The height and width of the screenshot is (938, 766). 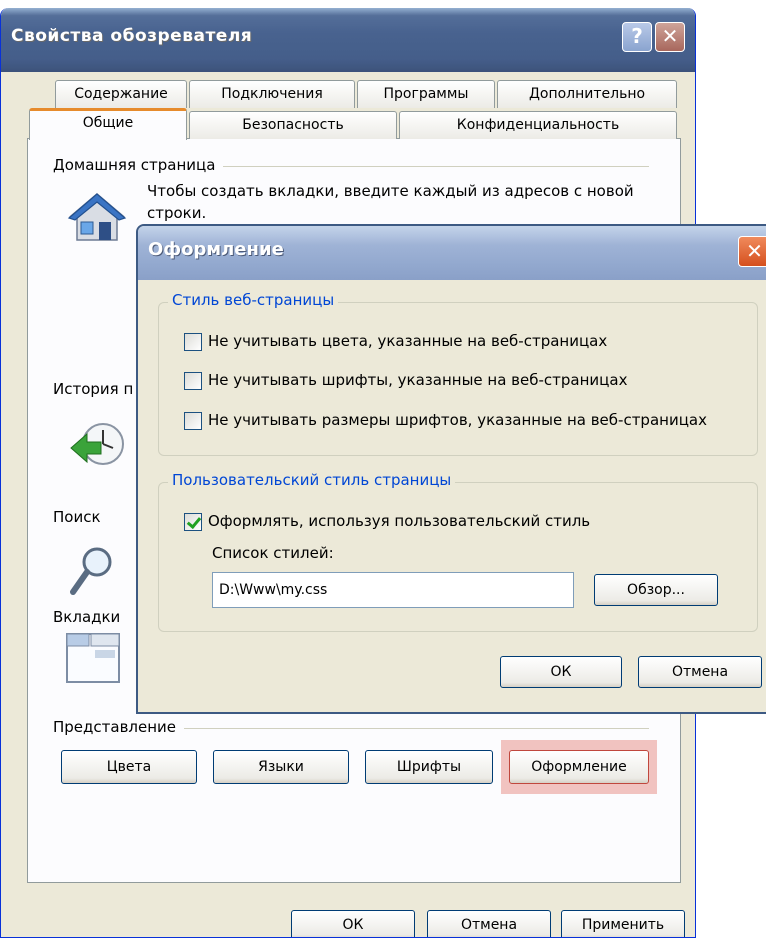 I want to click on search-group-label: Поиск, so click(x=81, y=517).